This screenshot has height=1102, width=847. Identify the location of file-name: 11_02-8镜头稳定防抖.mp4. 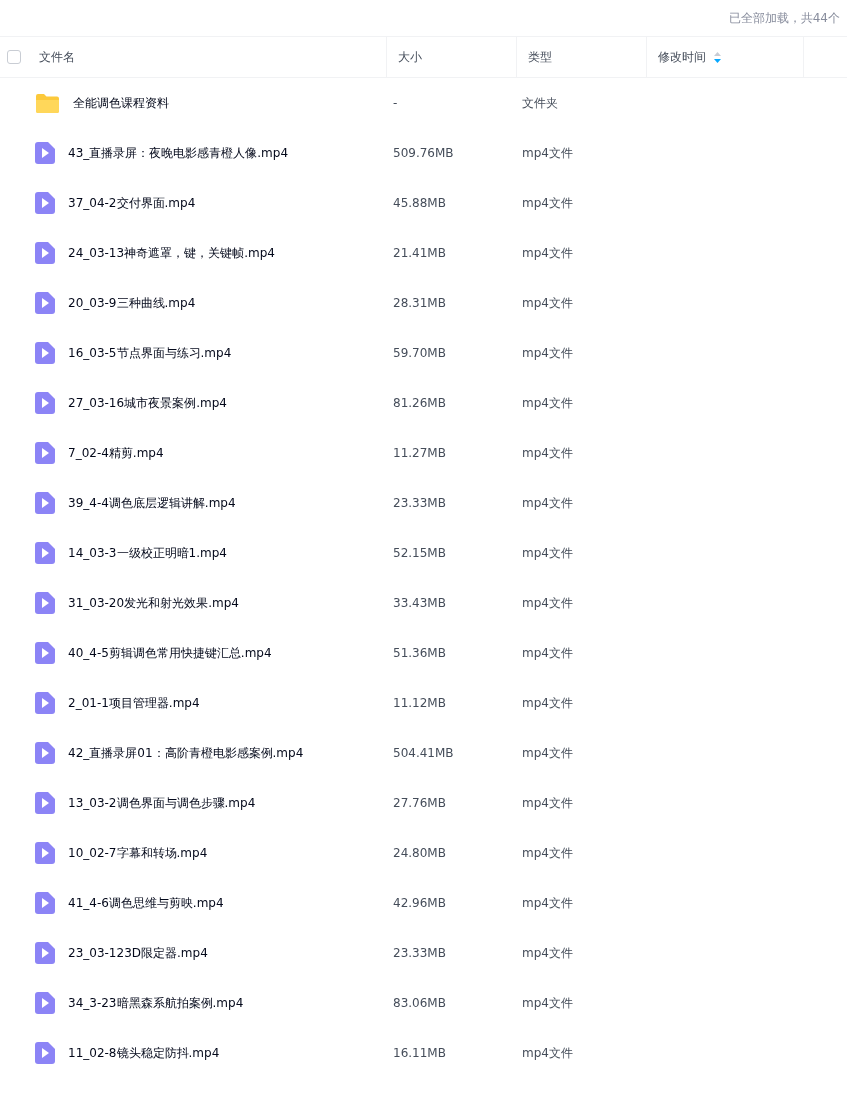
(144, 1053).